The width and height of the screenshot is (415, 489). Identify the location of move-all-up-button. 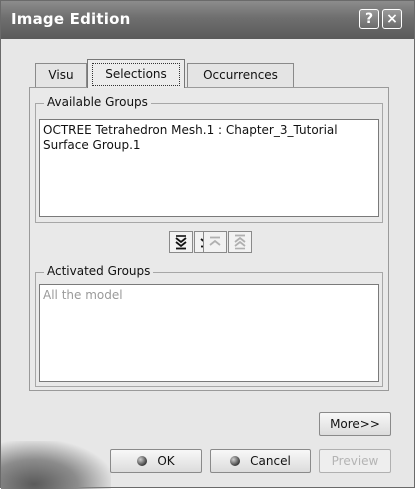
(240, 242).